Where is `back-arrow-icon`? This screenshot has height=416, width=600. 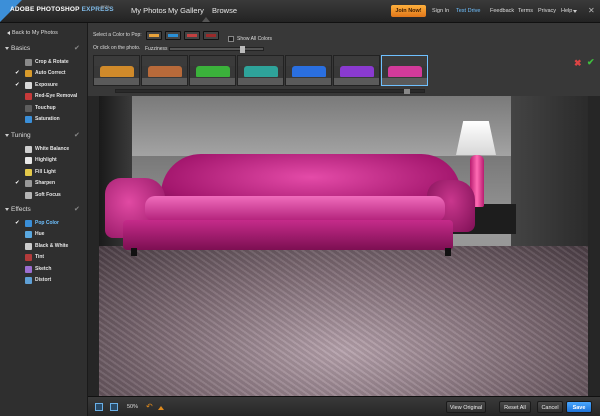
back-arrow-icon is located at coordinates (8, 32).